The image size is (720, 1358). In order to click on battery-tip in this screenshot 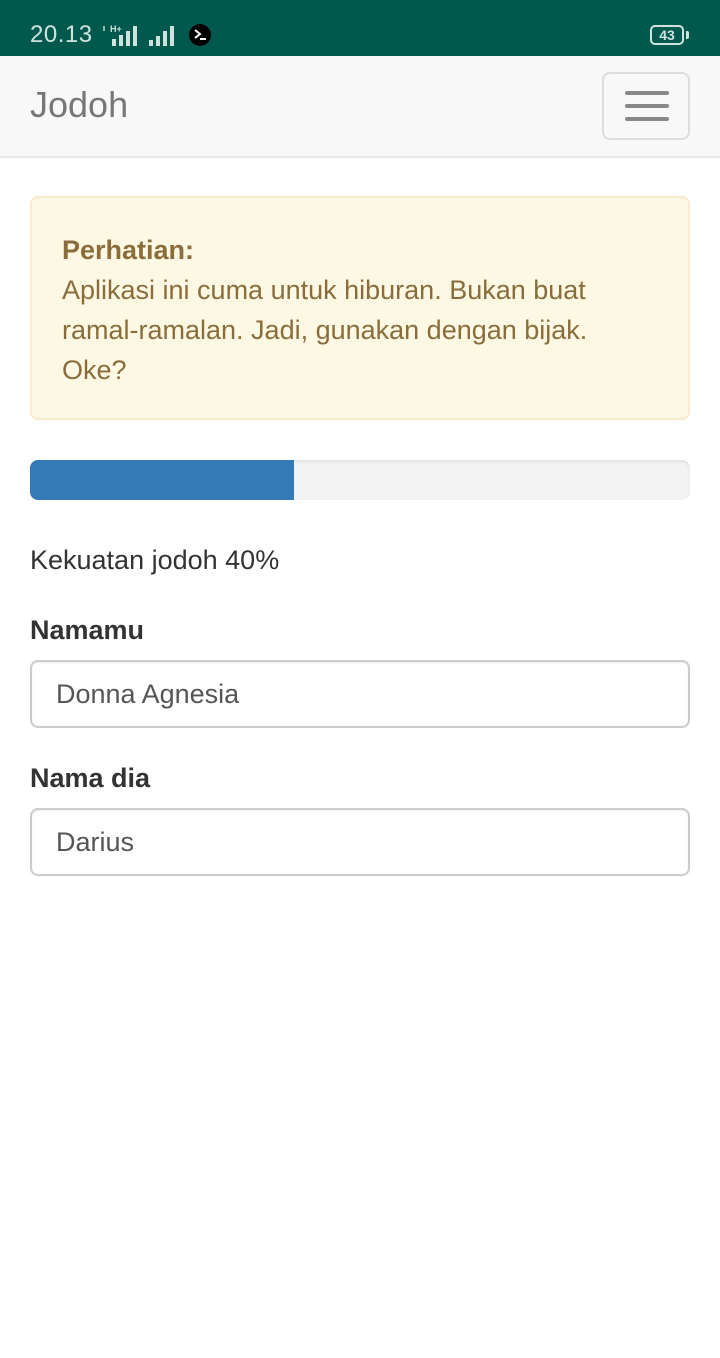, I will do `click(687, 35)`.